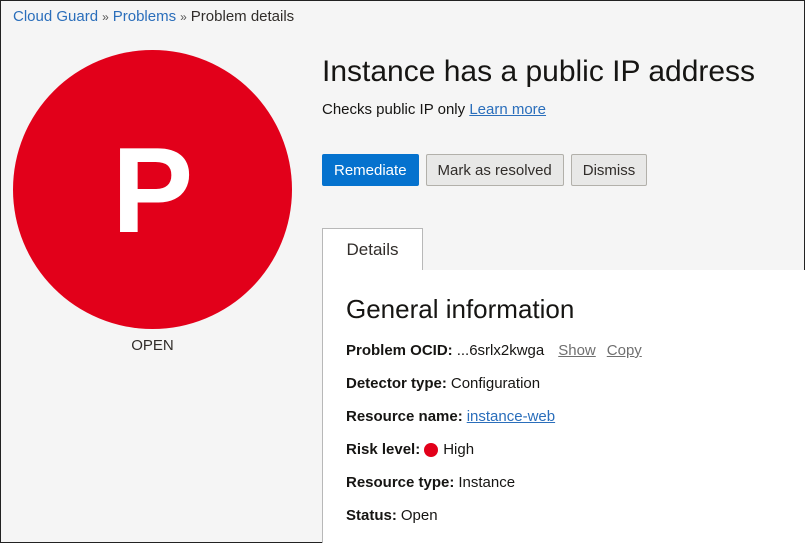  I want to click on resource-name-row: Resource name: instance-web, so click(450, 416).